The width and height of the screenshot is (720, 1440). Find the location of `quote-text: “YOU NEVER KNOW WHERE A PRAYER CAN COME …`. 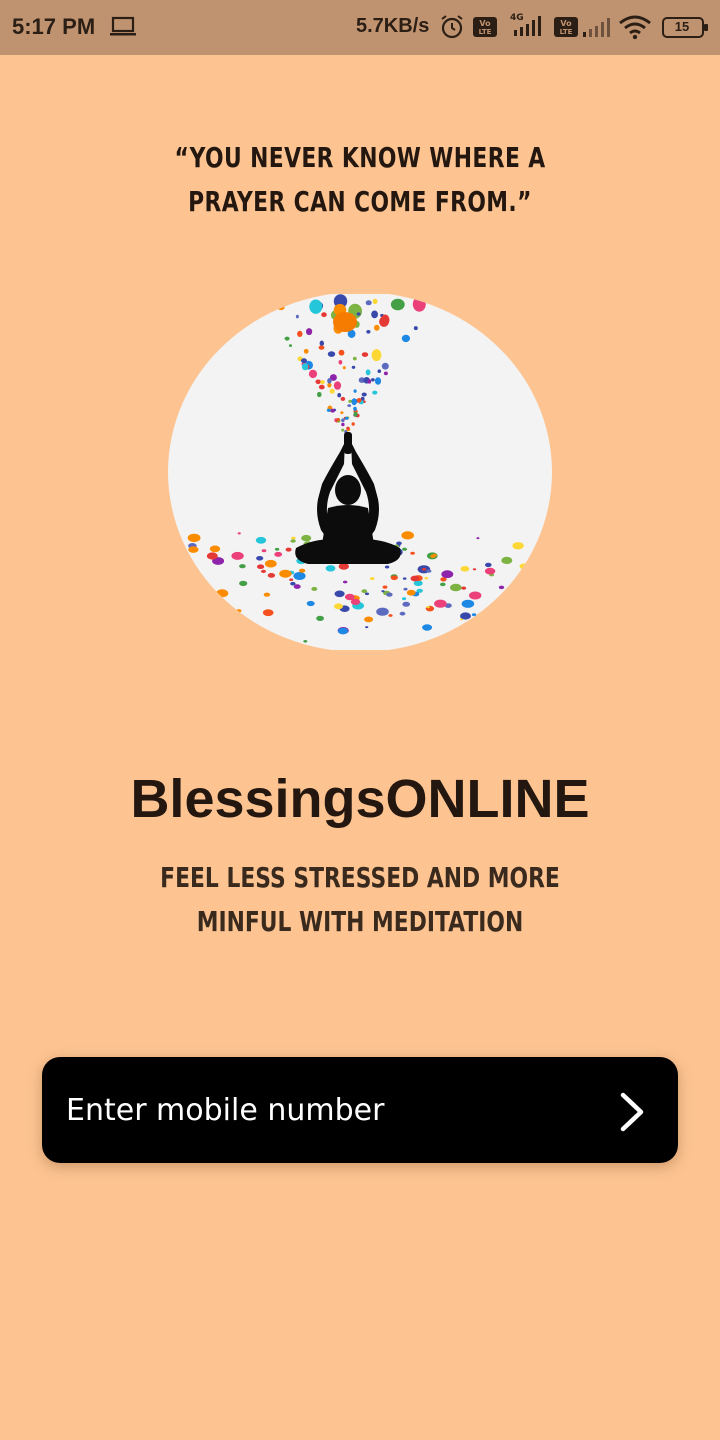

quote-text: “YOU NEVER KNOW WHERE A PRAYER CAN COME … is located at coordinates (360, 179).